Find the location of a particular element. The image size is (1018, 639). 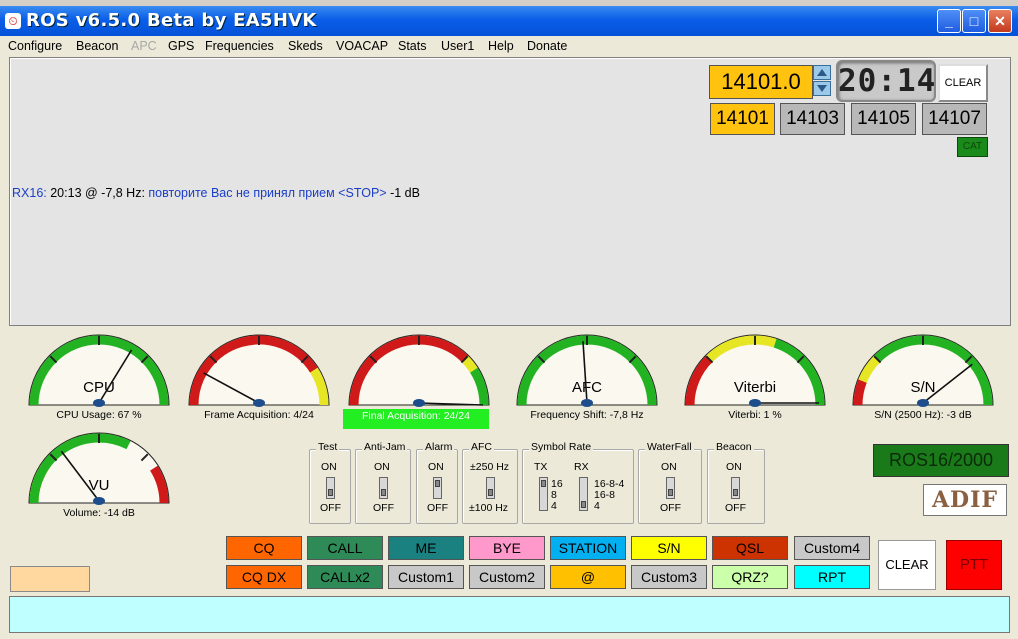

macro-rpt-button: RPT is located at coordinates (832, 577).